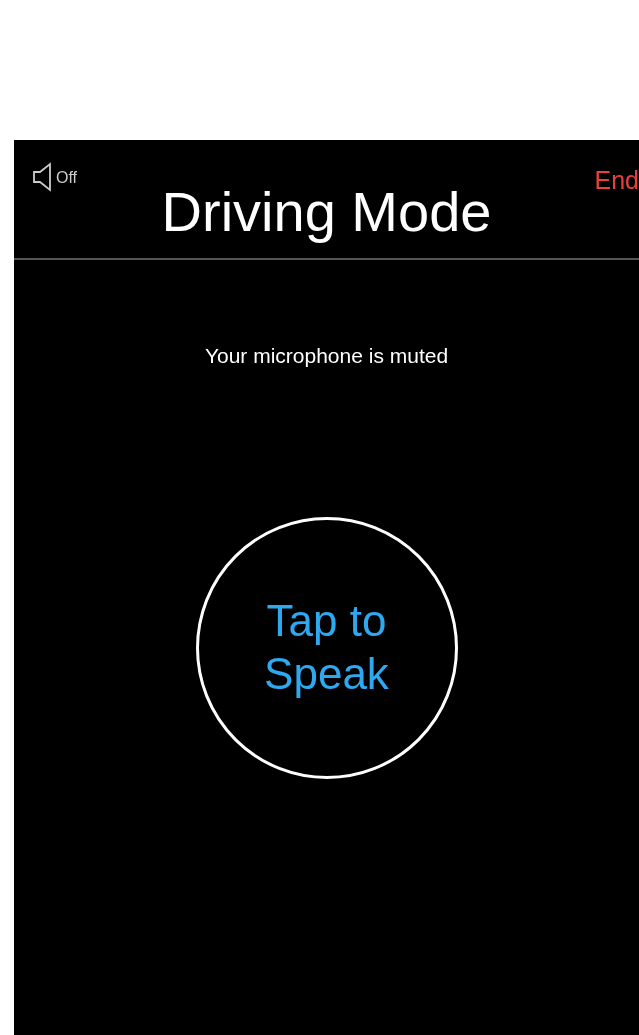 Image resolution: width=639 pixels, height=1035 pixels. I want to click on speaker-icon, so click(42, 177).